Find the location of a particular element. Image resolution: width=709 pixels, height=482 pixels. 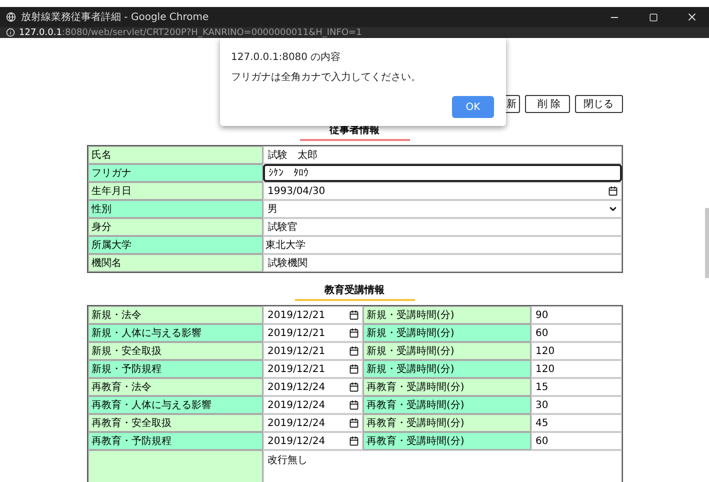

field-label: 氏名 is located at coordinates (175, 155).